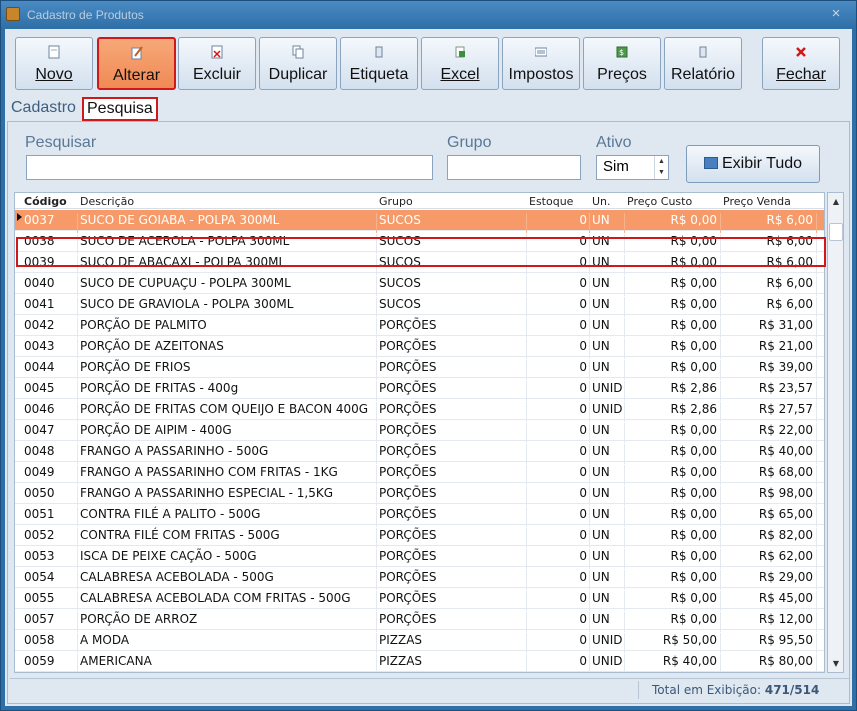  I want to click on novo-button: Novo, so click(54, 63).